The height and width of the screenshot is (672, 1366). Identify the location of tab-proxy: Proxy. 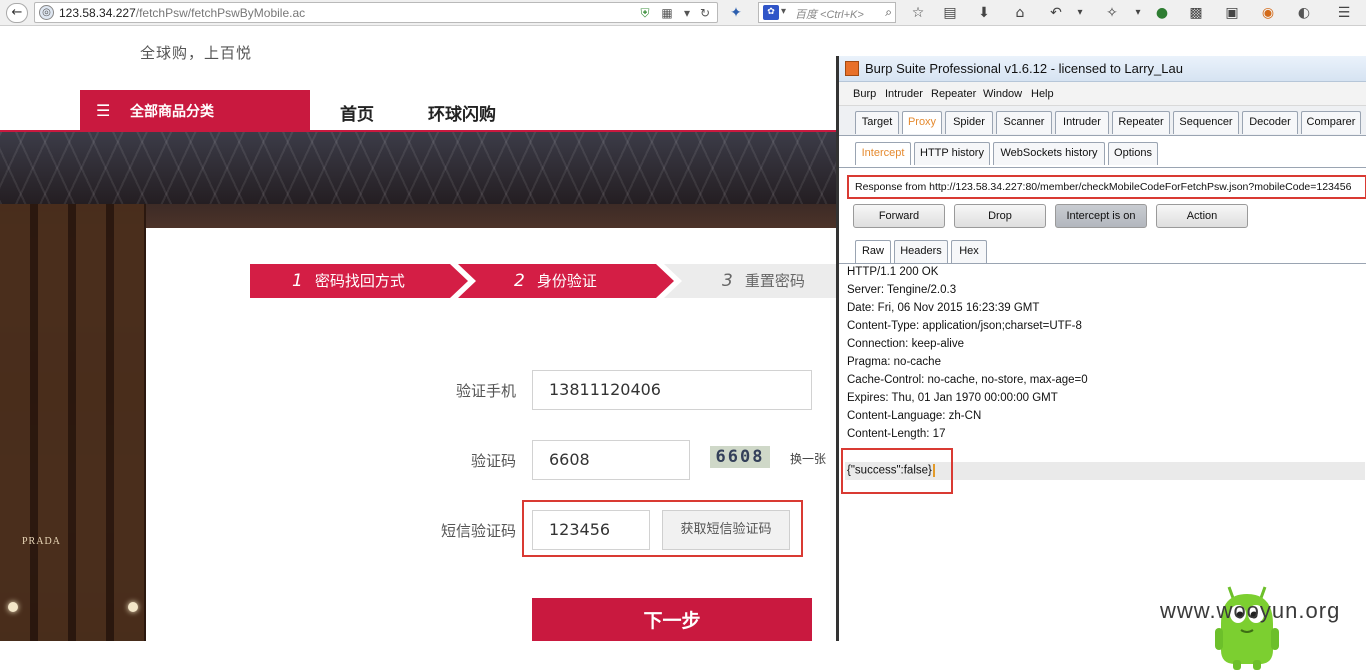
(922, 122).